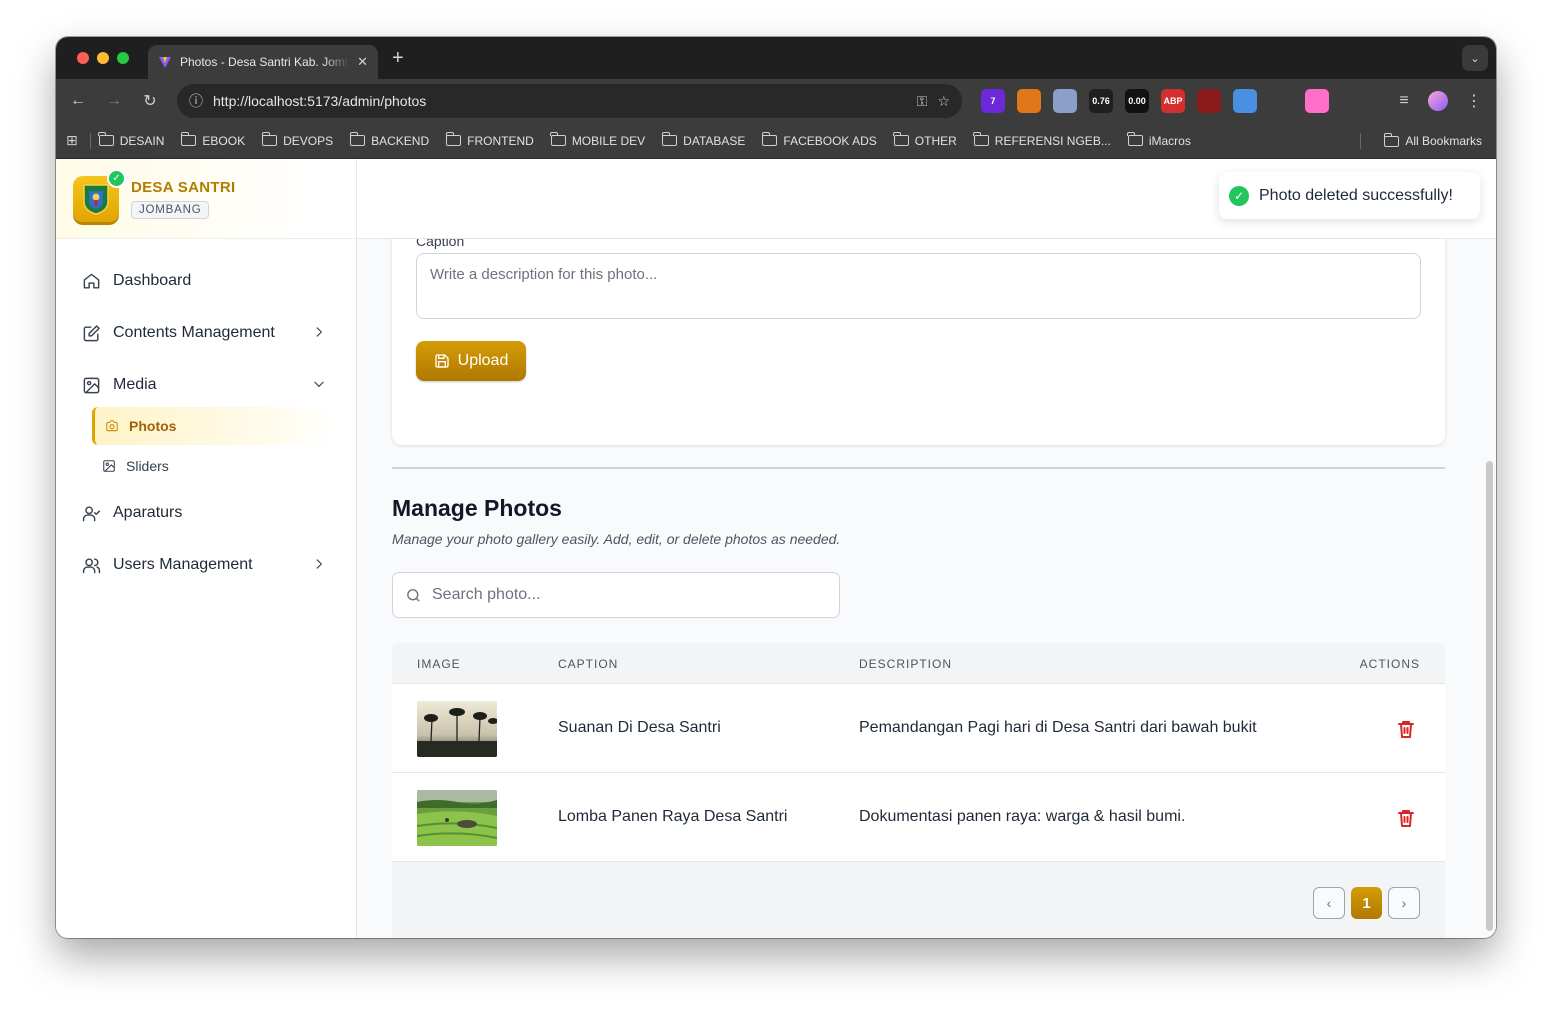  I want to click on bookmark-folder: iMacros, so click(1159, 140).